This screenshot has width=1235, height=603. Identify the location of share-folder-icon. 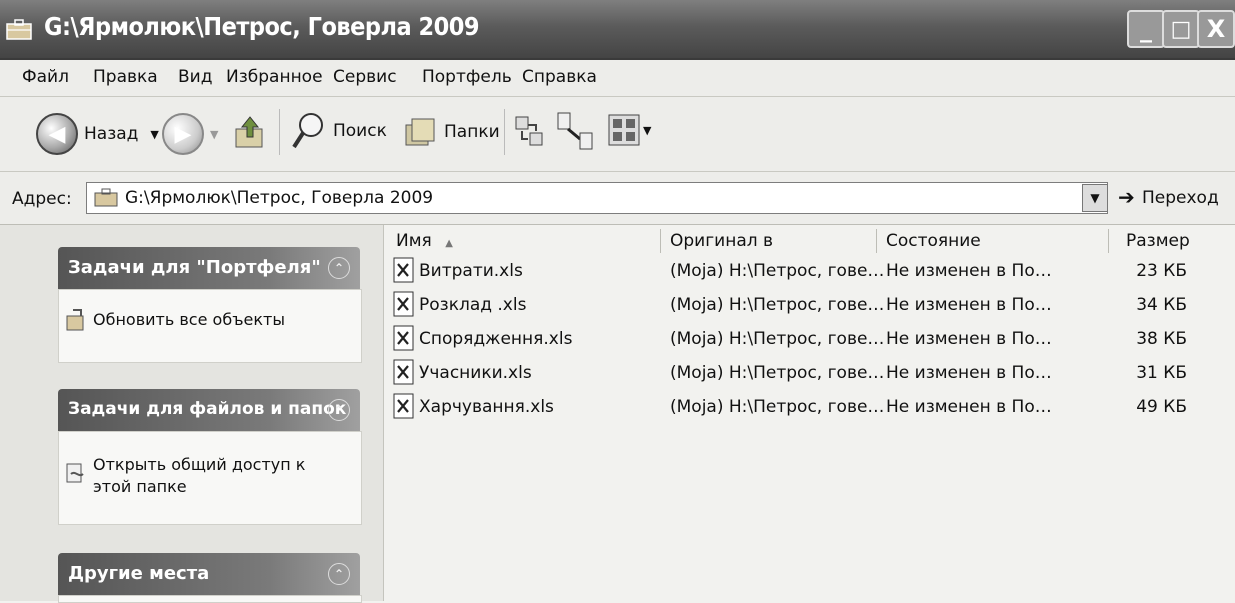
(75, 473).